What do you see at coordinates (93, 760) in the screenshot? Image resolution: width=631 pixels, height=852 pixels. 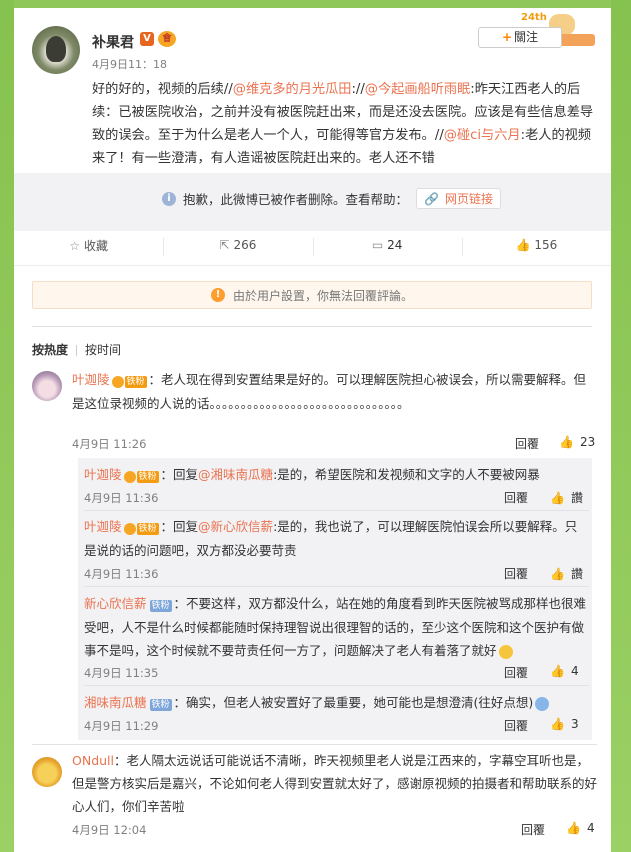 I see `commenter-name: ONdull` at bounding box center [93, 760].